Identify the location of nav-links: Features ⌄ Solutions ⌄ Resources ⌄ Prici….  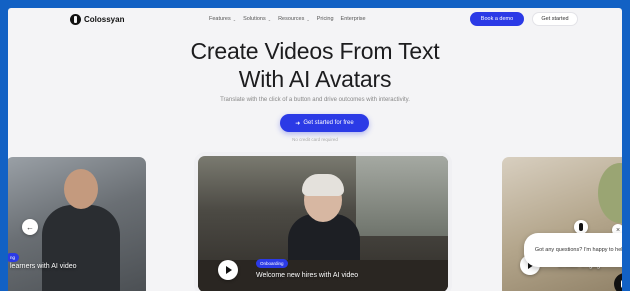
(287, 19).